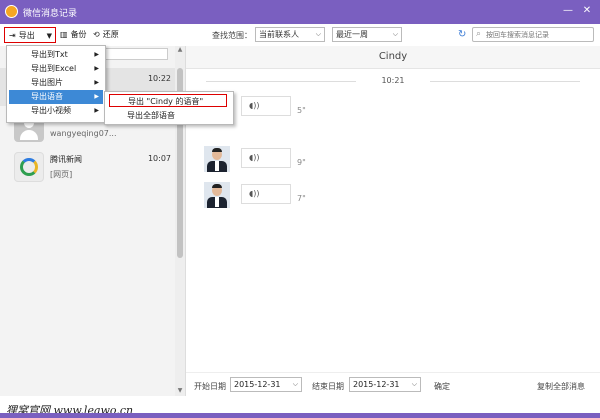 The image size is (600, 418). Describe the element at coordinates (393, 80) in the screenshot. I see `time-separator: 10:21` at that location.